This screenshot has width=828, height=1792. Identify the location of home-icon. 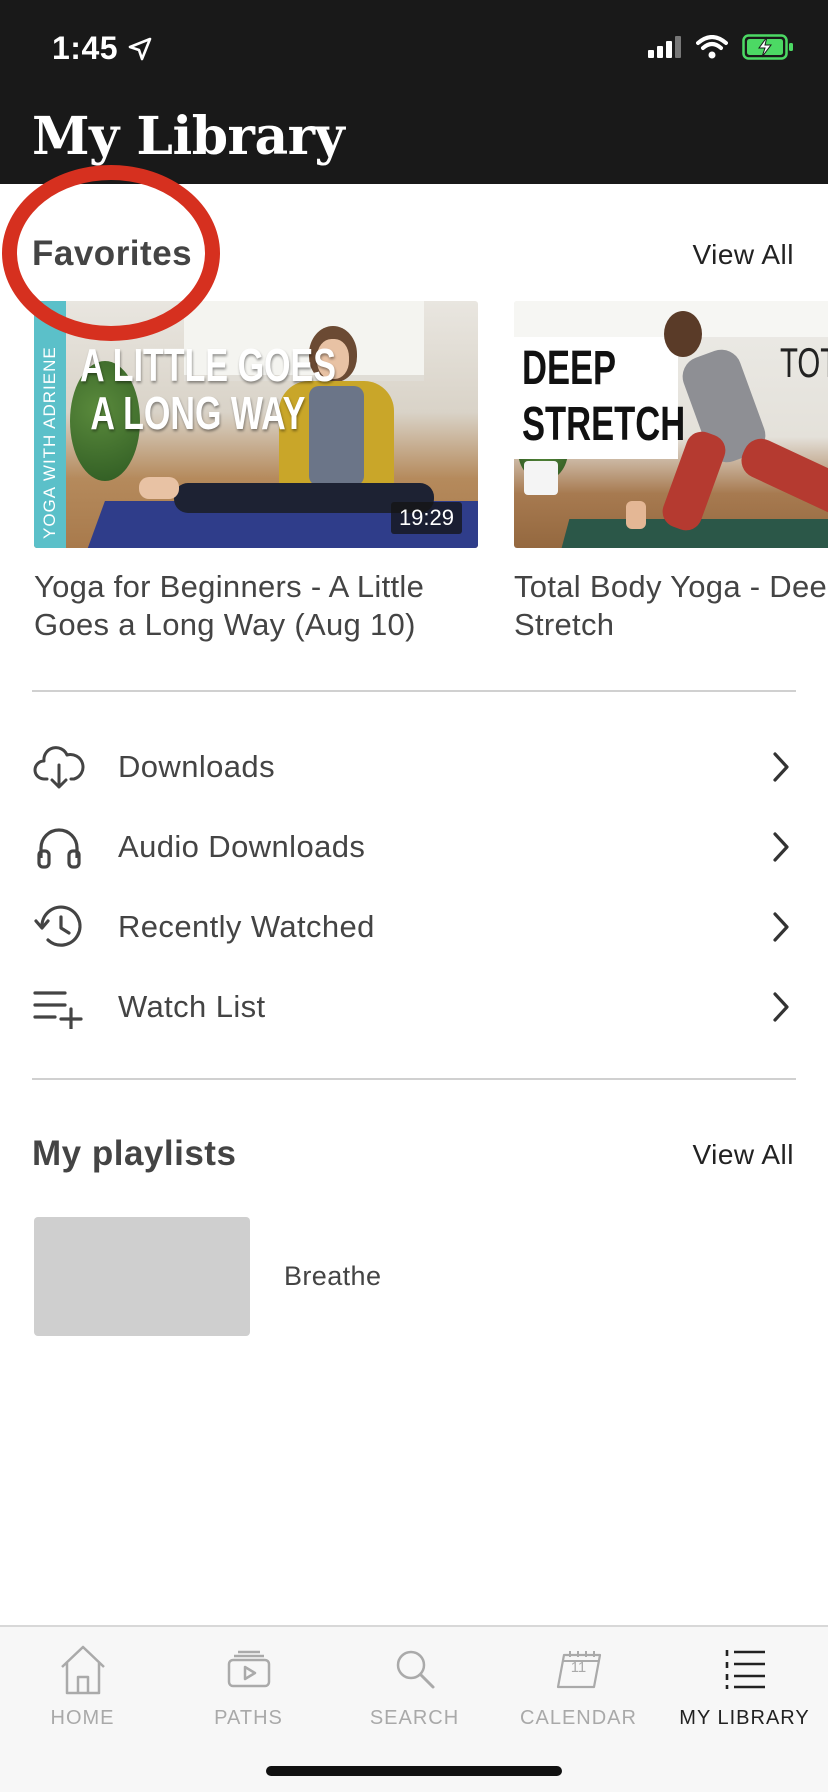
(83, 1669).